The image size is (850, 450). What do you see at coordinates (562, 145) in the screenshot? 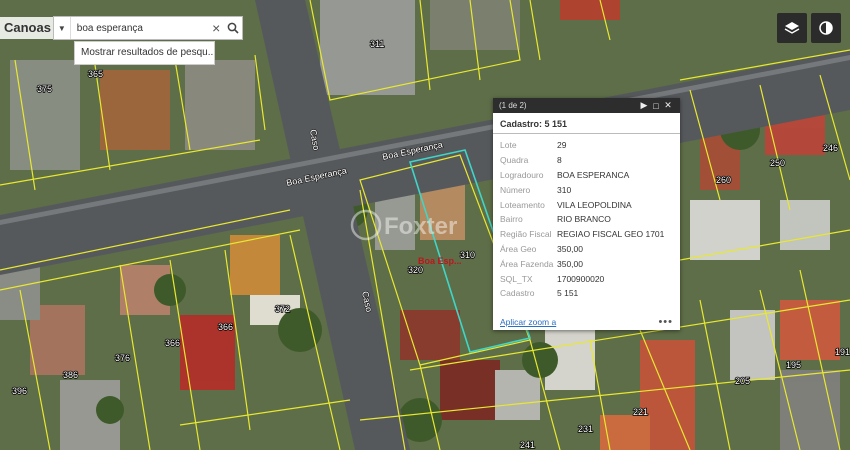
I see `attribute-value: 29` at bounding box center [562, 145].